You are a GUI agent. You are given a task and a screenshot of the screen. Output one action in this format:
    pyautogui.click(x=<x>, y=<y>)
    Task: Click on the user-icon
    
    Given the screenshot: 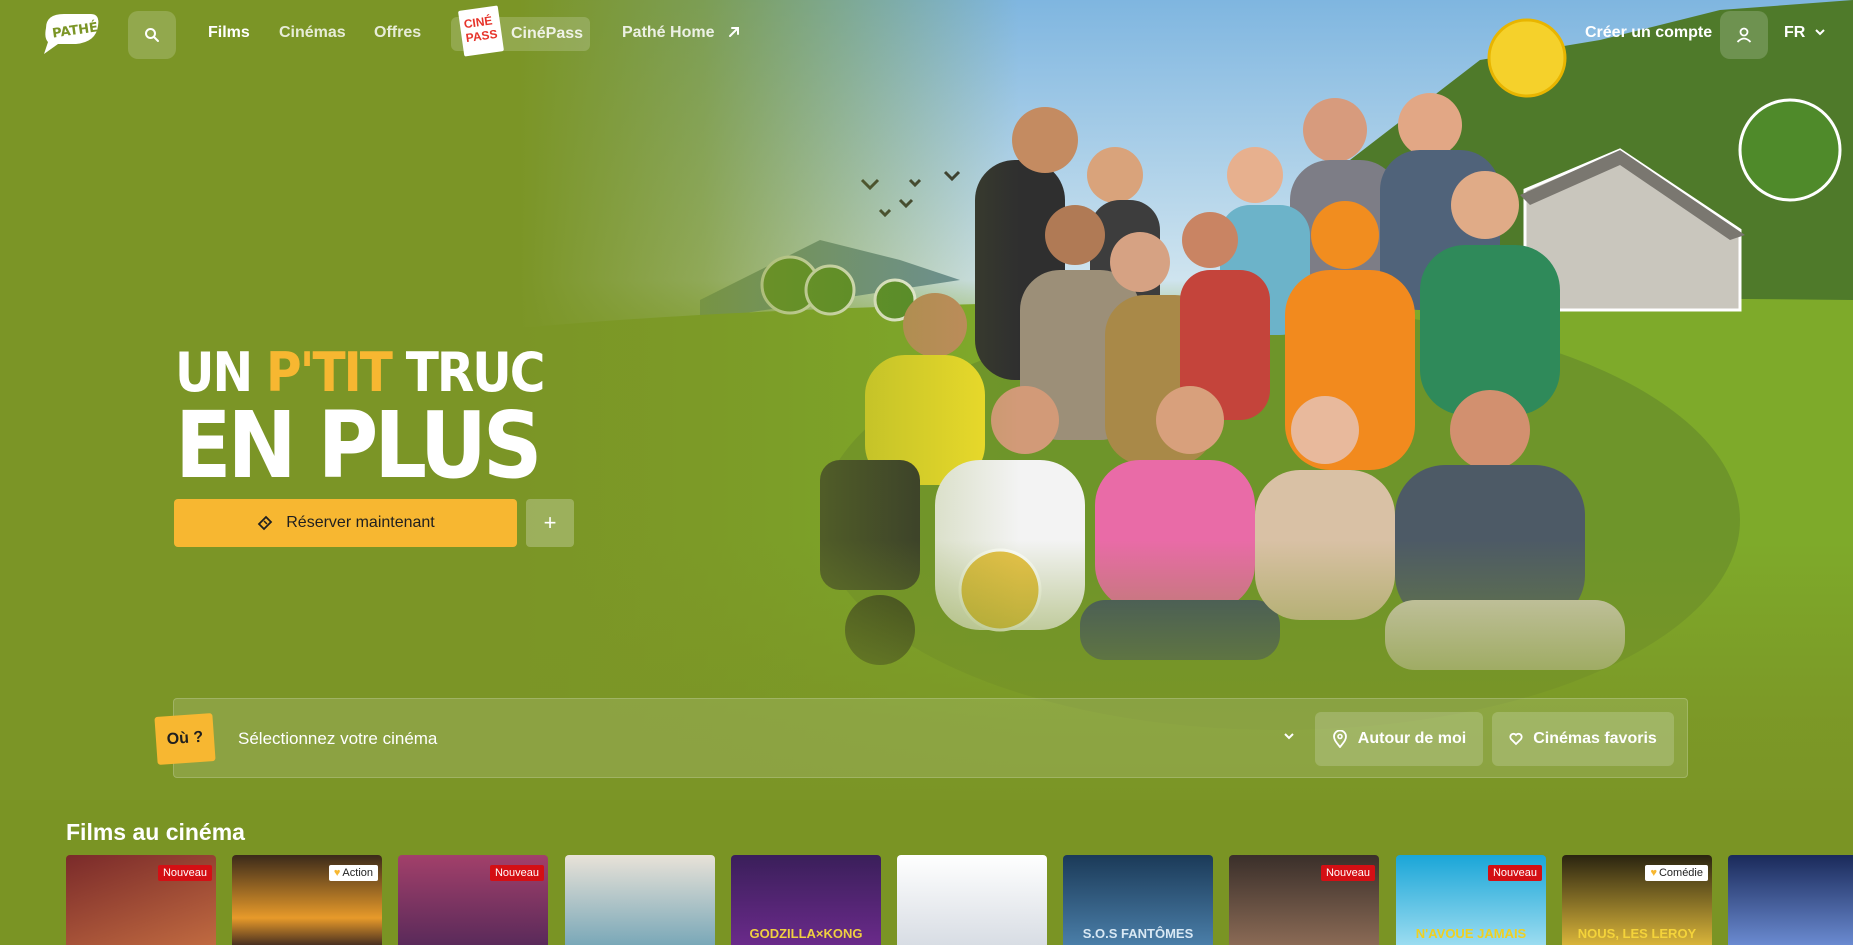 What is the action you would take?
    pyautogui.click(x=1744, y=35)
    